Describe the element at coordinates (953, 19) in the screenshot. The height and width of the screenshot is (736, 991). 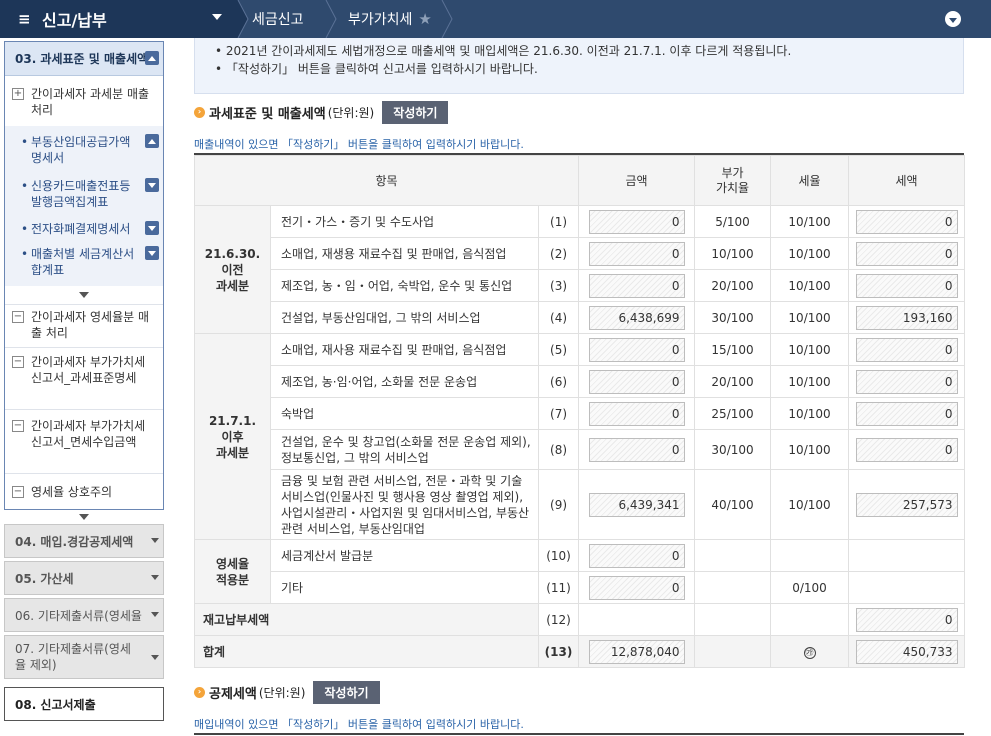
I see `collapse-toggle-icon` at that location.